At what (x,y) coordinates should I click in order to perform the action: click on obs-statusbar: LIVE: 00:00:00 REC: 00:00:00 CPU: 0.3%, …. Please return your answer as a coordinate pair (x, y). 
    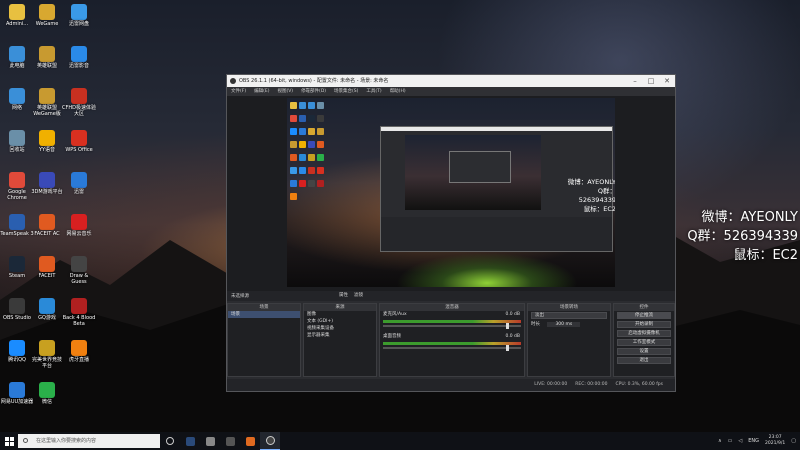
    Looking at the image, I should click on (451, 385).